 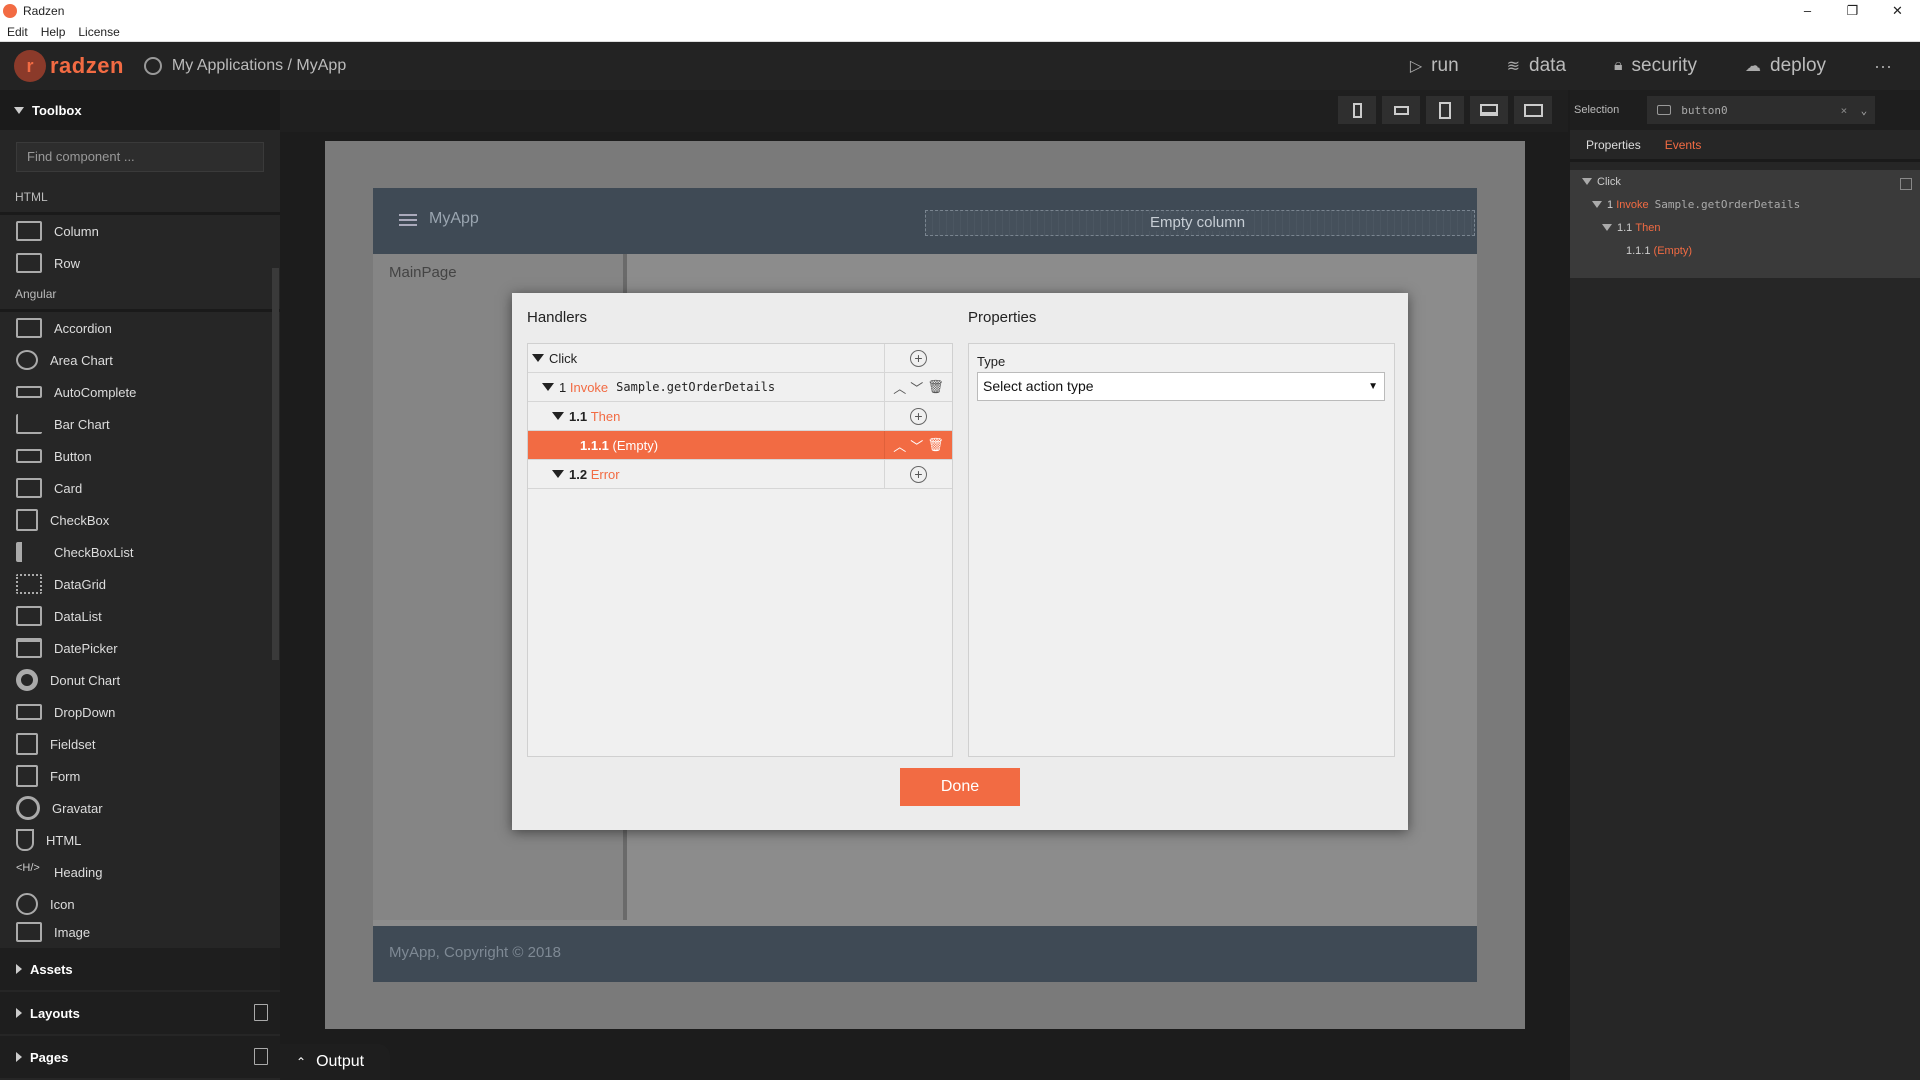 I want to click on properties-title: Properties, so click(x=1002, y=317).